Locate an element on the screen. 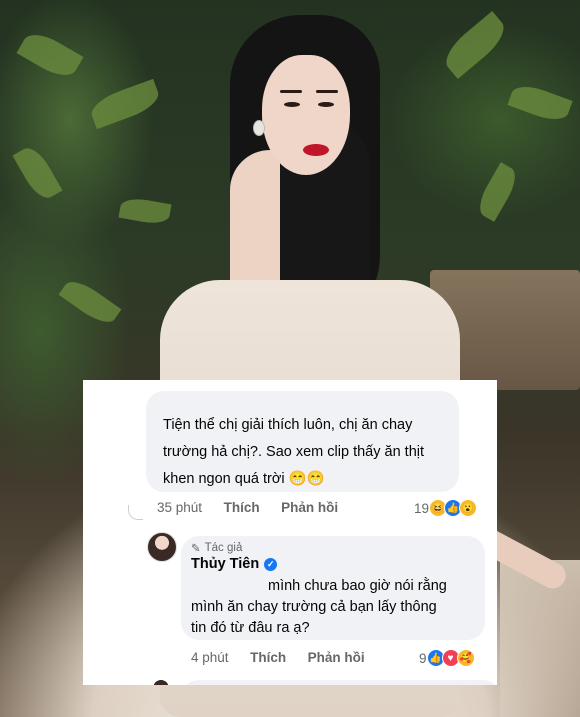 Image resolution: width=580 pixels, height=717 pixels. author-name-row: Thủy Tiên ✓ is located at coordinates (234, 564).